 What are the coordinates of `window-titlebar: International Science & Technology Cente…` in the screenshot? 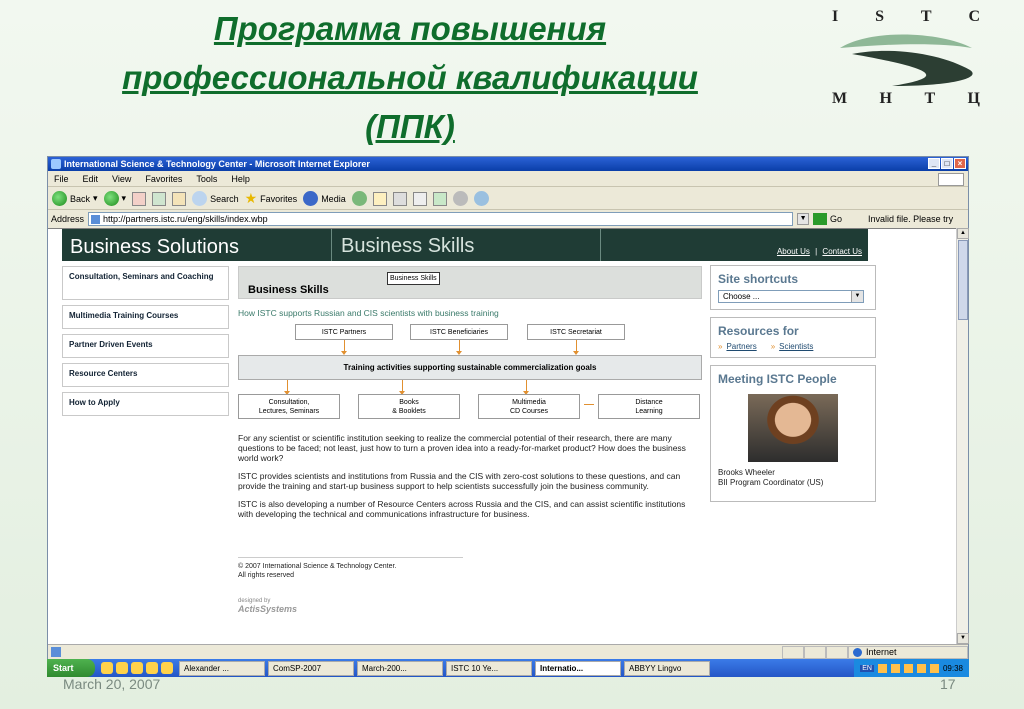 It's located at (508, 164).